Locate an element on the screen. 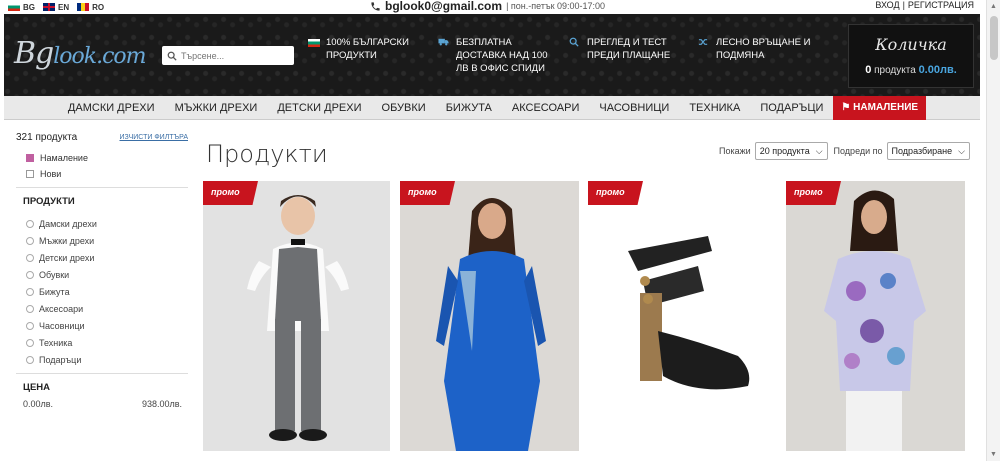 This screenshot has height=461, width=1000. filter-new: Нови is located at coordinates (107, 174).